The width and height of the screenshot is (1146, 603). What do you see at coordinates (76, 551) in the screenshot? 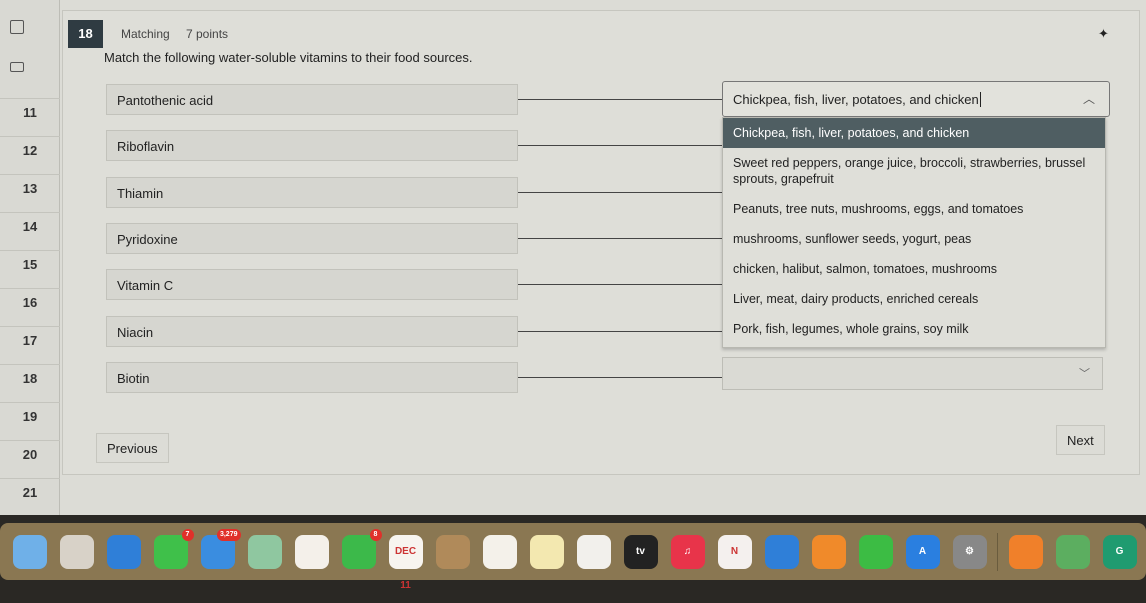
I see `launchpad-icon` at bounding box center [76, 551].